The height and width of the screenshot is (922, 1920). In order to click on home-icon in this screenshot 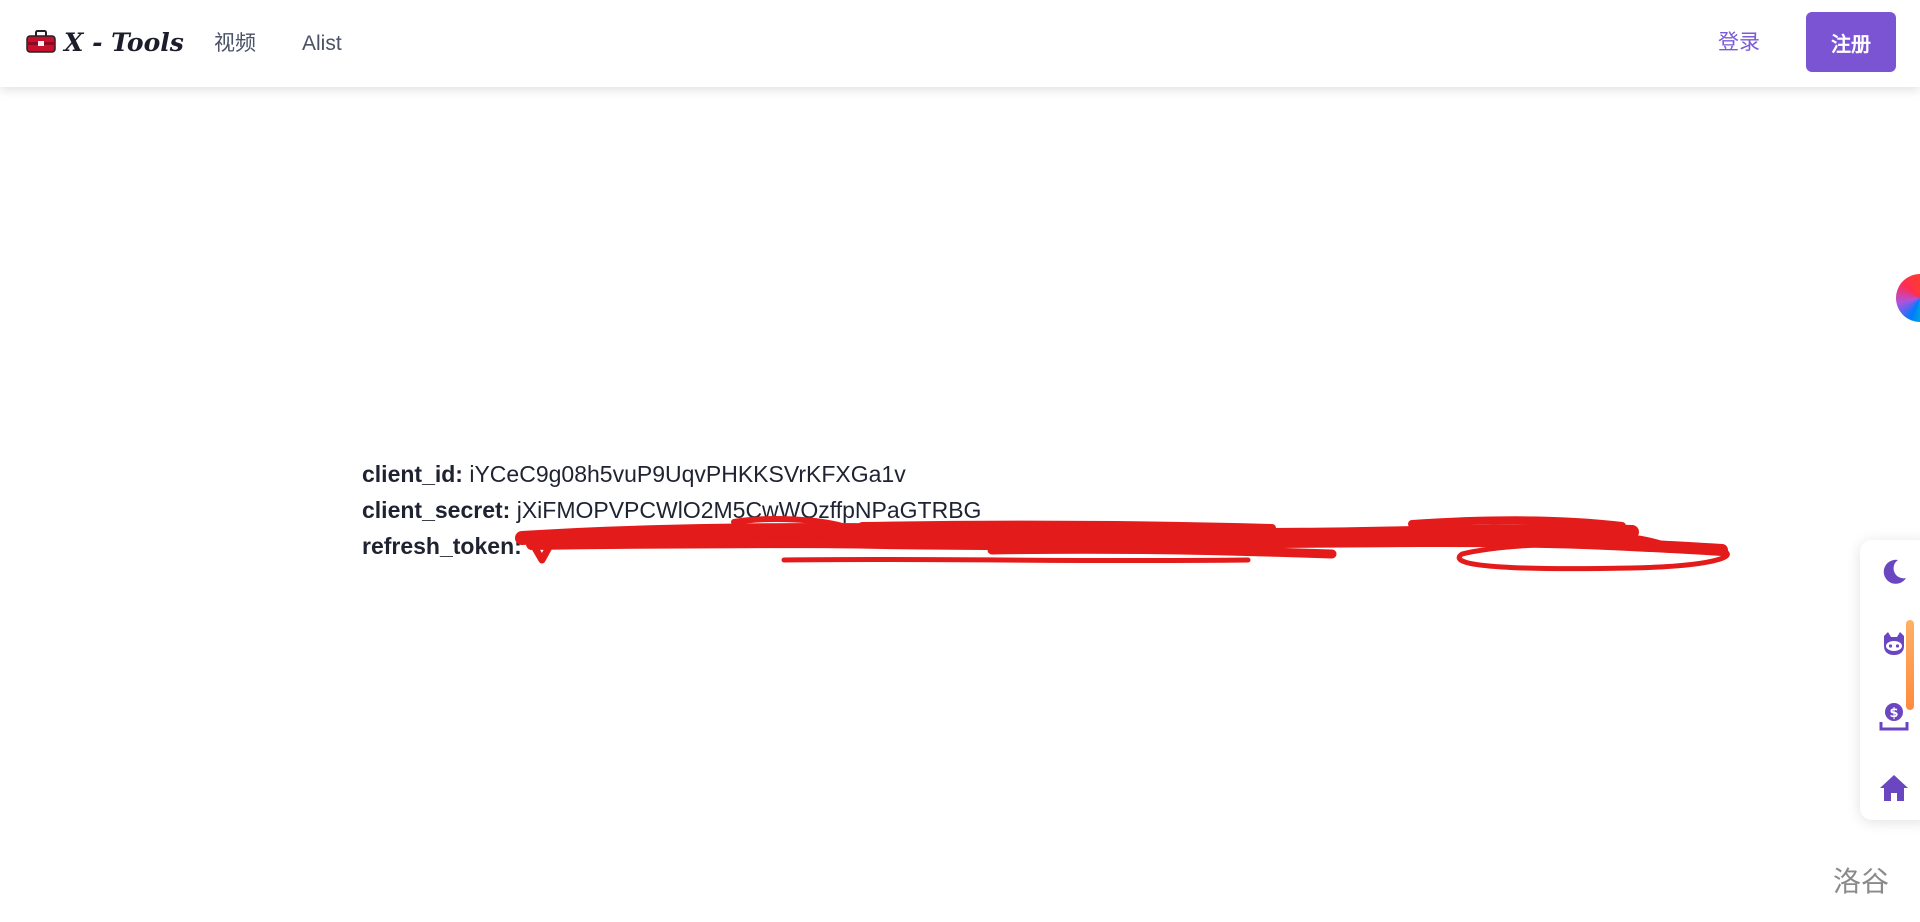, I will do `click(1894, 788)`.